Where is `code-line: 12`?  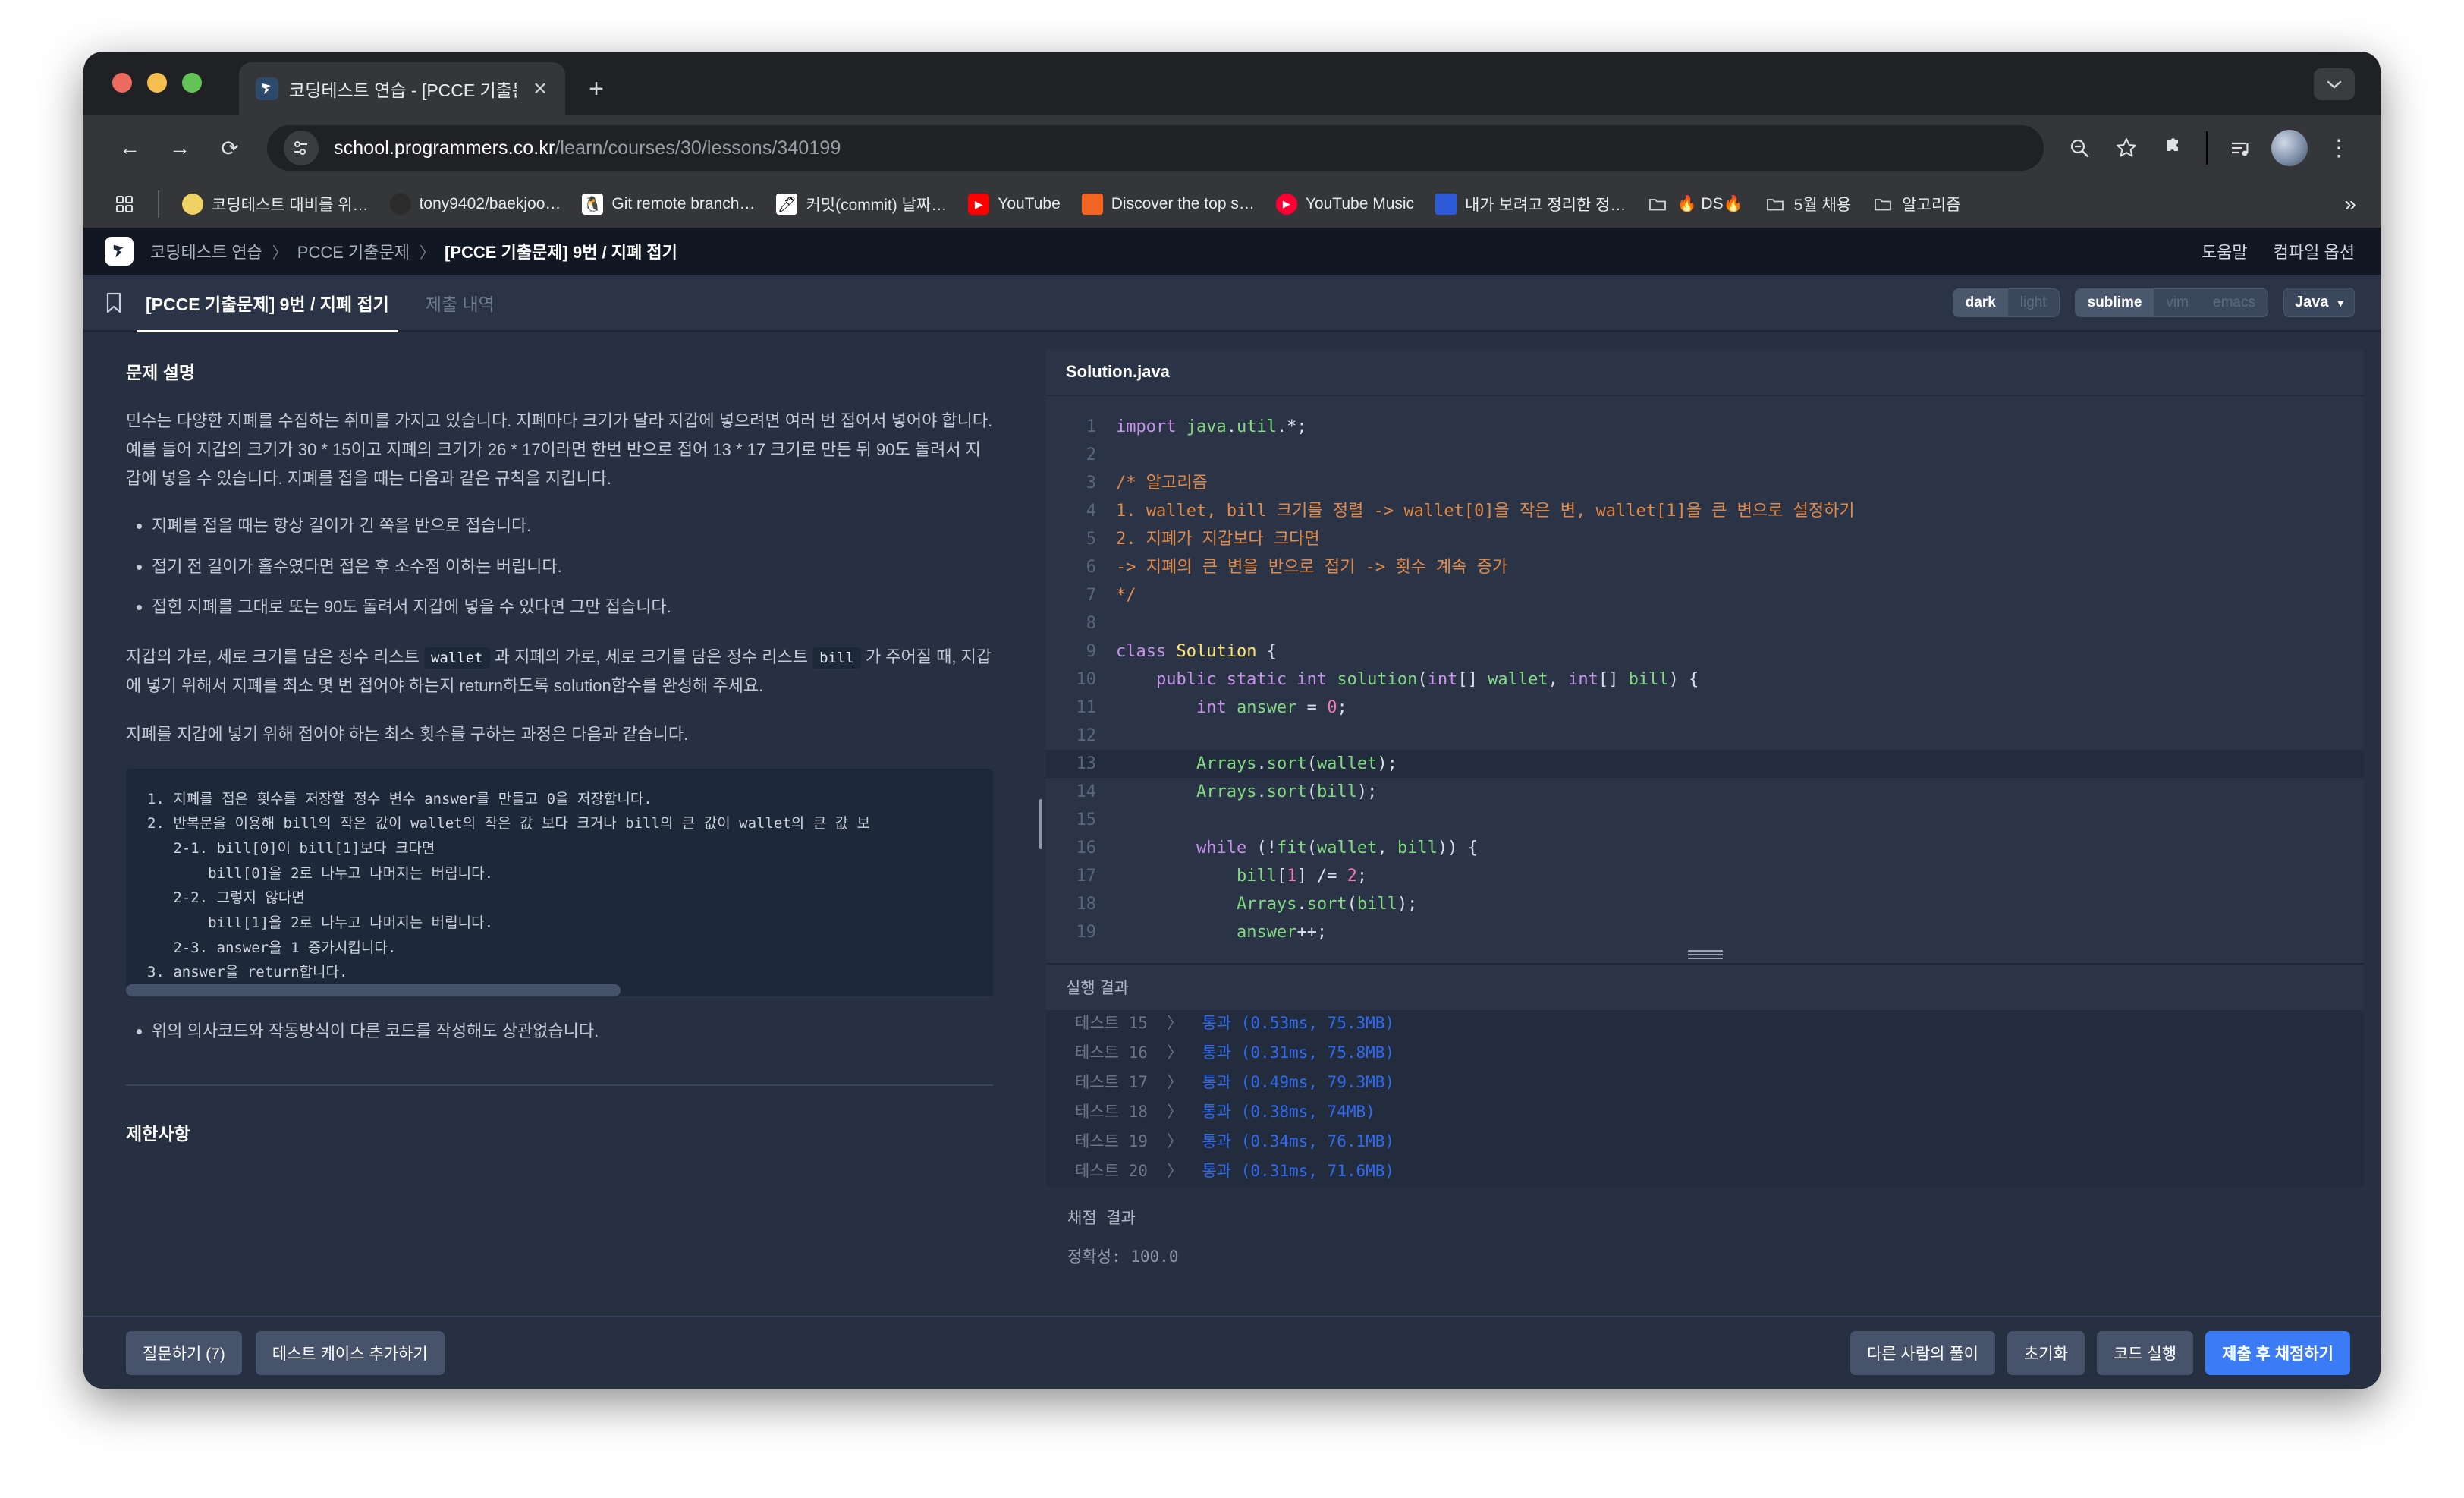
code-line: 12 is located at coordinates (1705, 736).